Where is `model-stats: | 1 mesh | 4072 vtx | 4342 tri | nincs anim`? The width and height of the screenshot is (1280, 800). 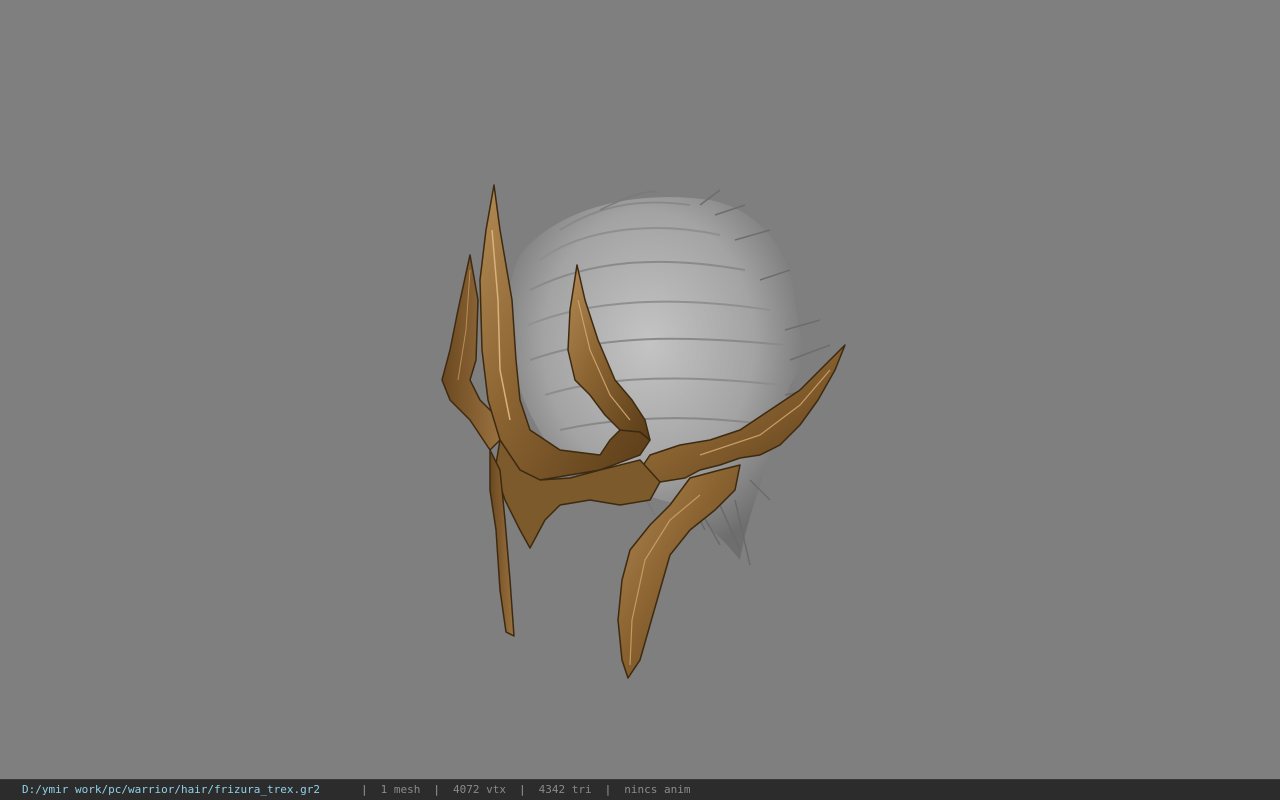 model-stats: | 1 mesh | 4072 vtx | 4342 tri | nincs anim is located at coordinates (525, 790).